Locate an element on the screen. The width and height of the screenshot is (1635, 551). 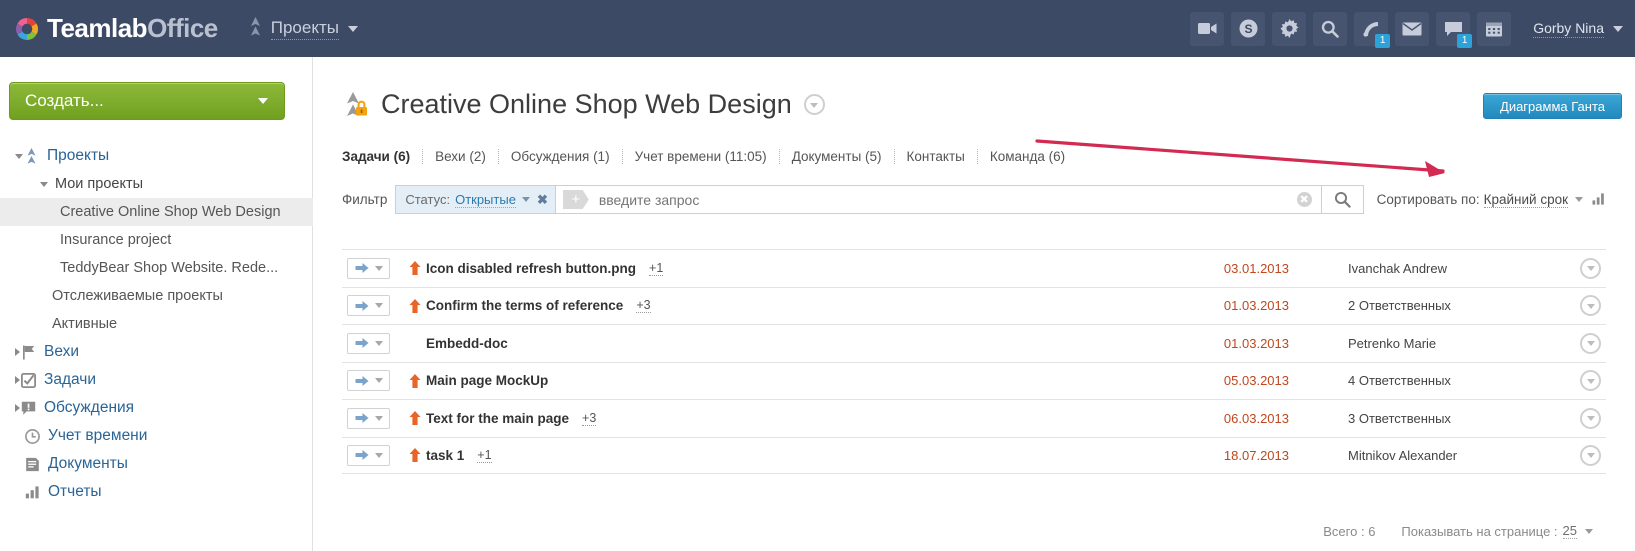
gear-icon is located at coordinates (1289, 28).